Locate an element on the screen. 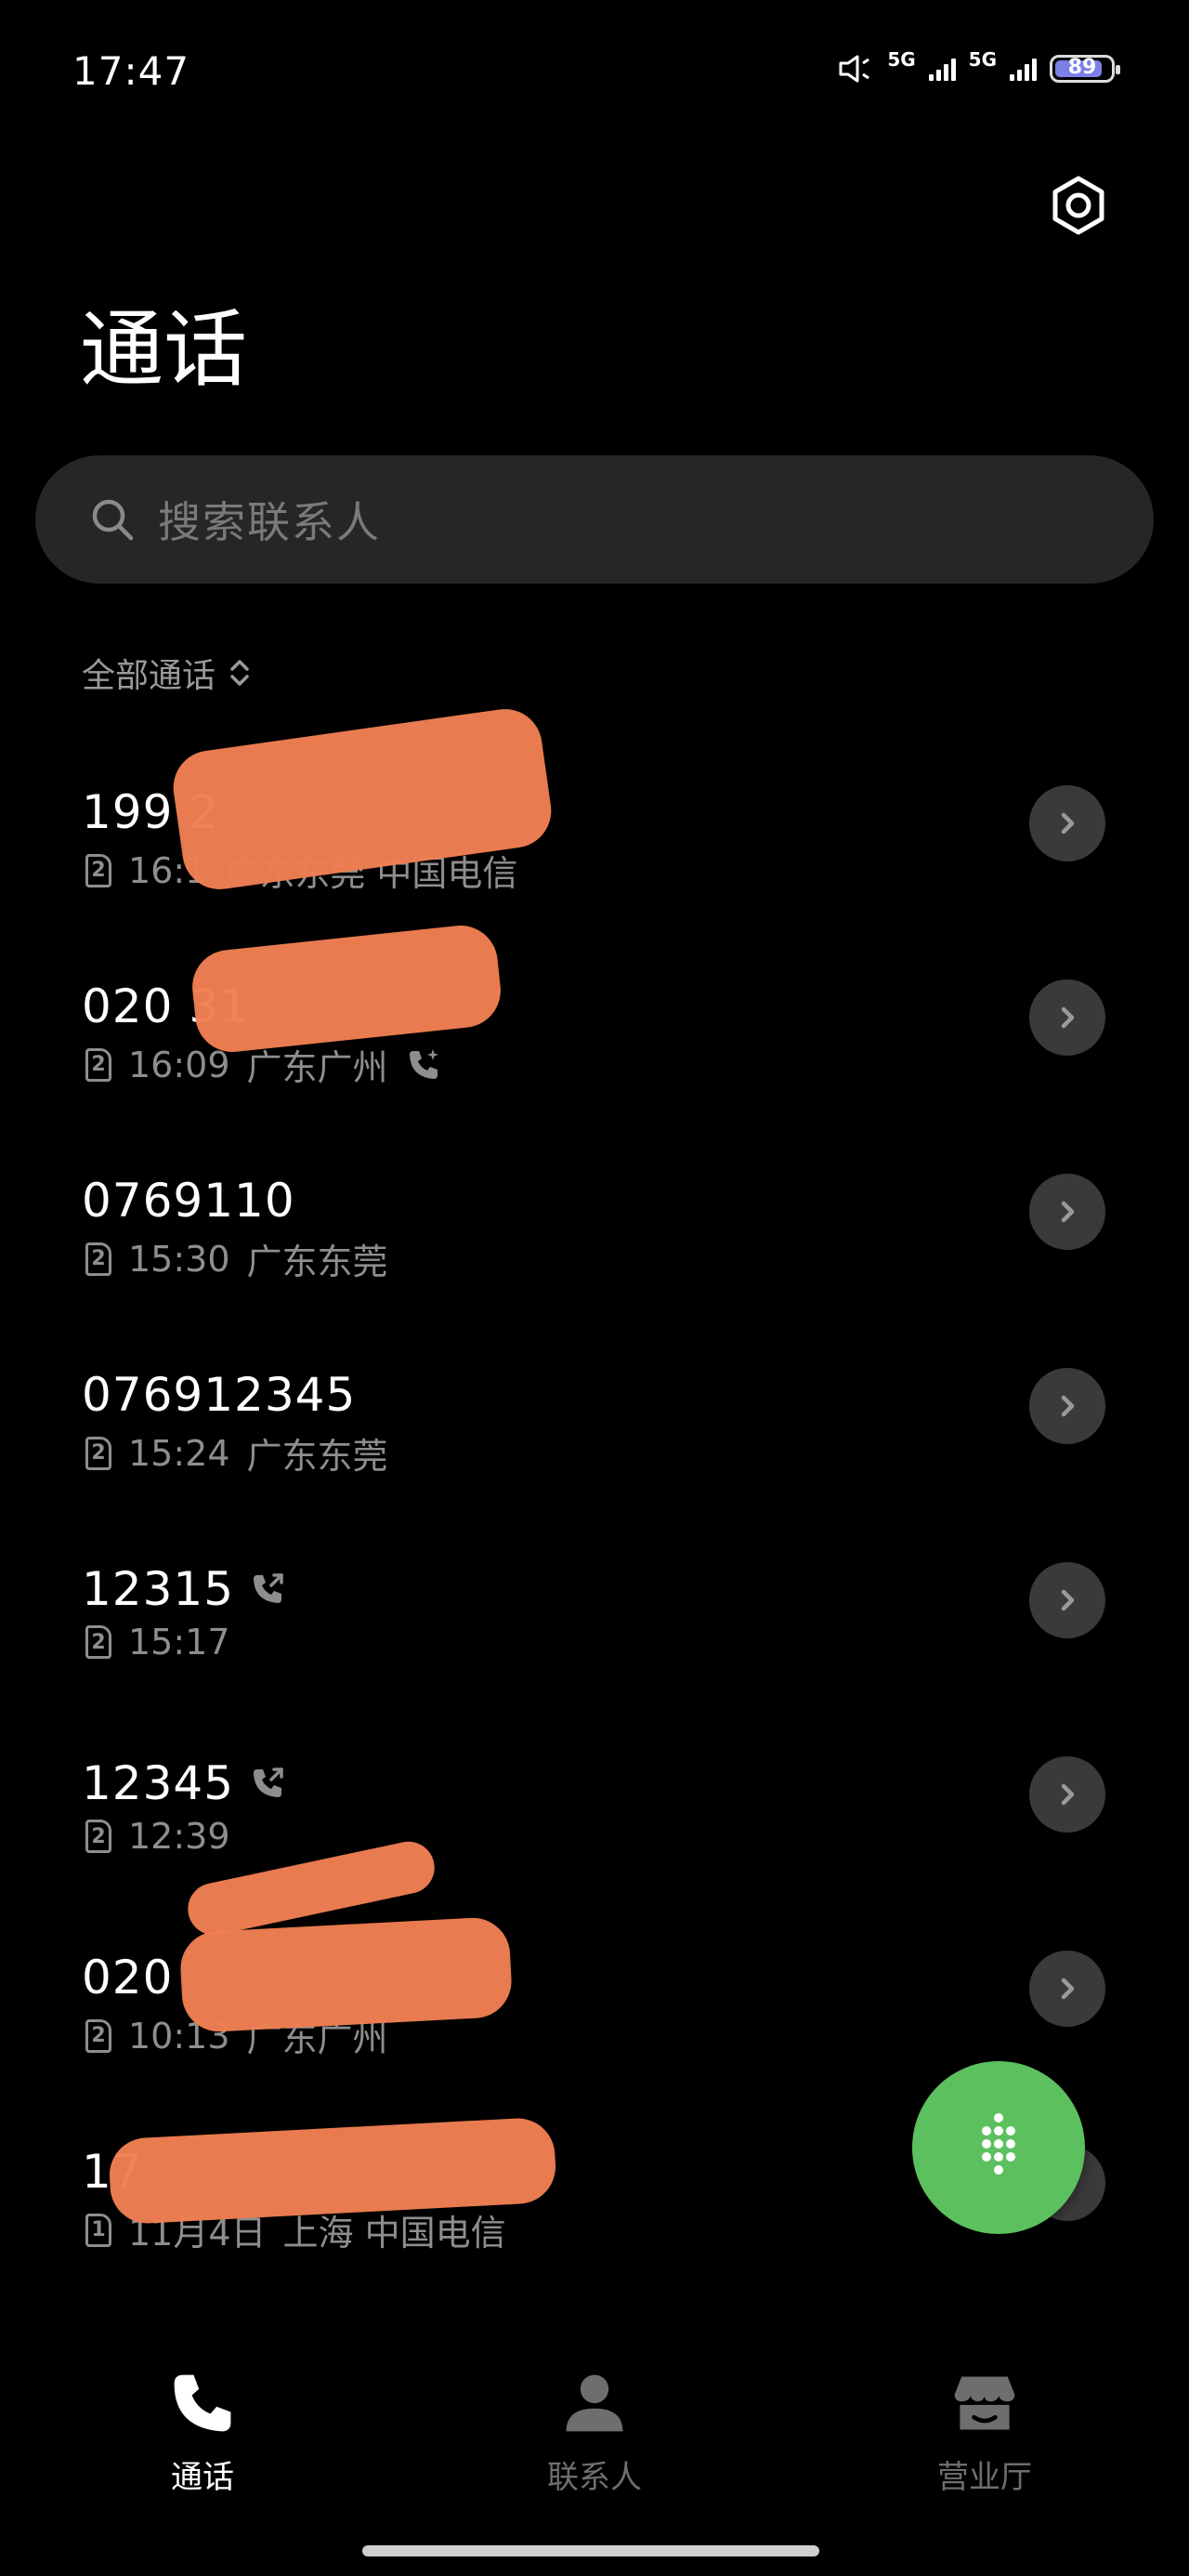 This screenshot has width=1189, height=2576. call-filter: 全部通话 is located at coordinates (166, 673).